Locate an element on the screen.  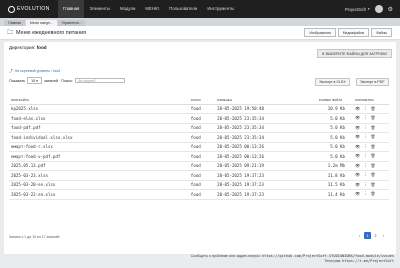
upload-files-button: ⬆ ВЫБЕРИТЕ ФАЙЛЫ ДЛЯ ЗАГРУЗКИ is located at coordinates (354, 53).